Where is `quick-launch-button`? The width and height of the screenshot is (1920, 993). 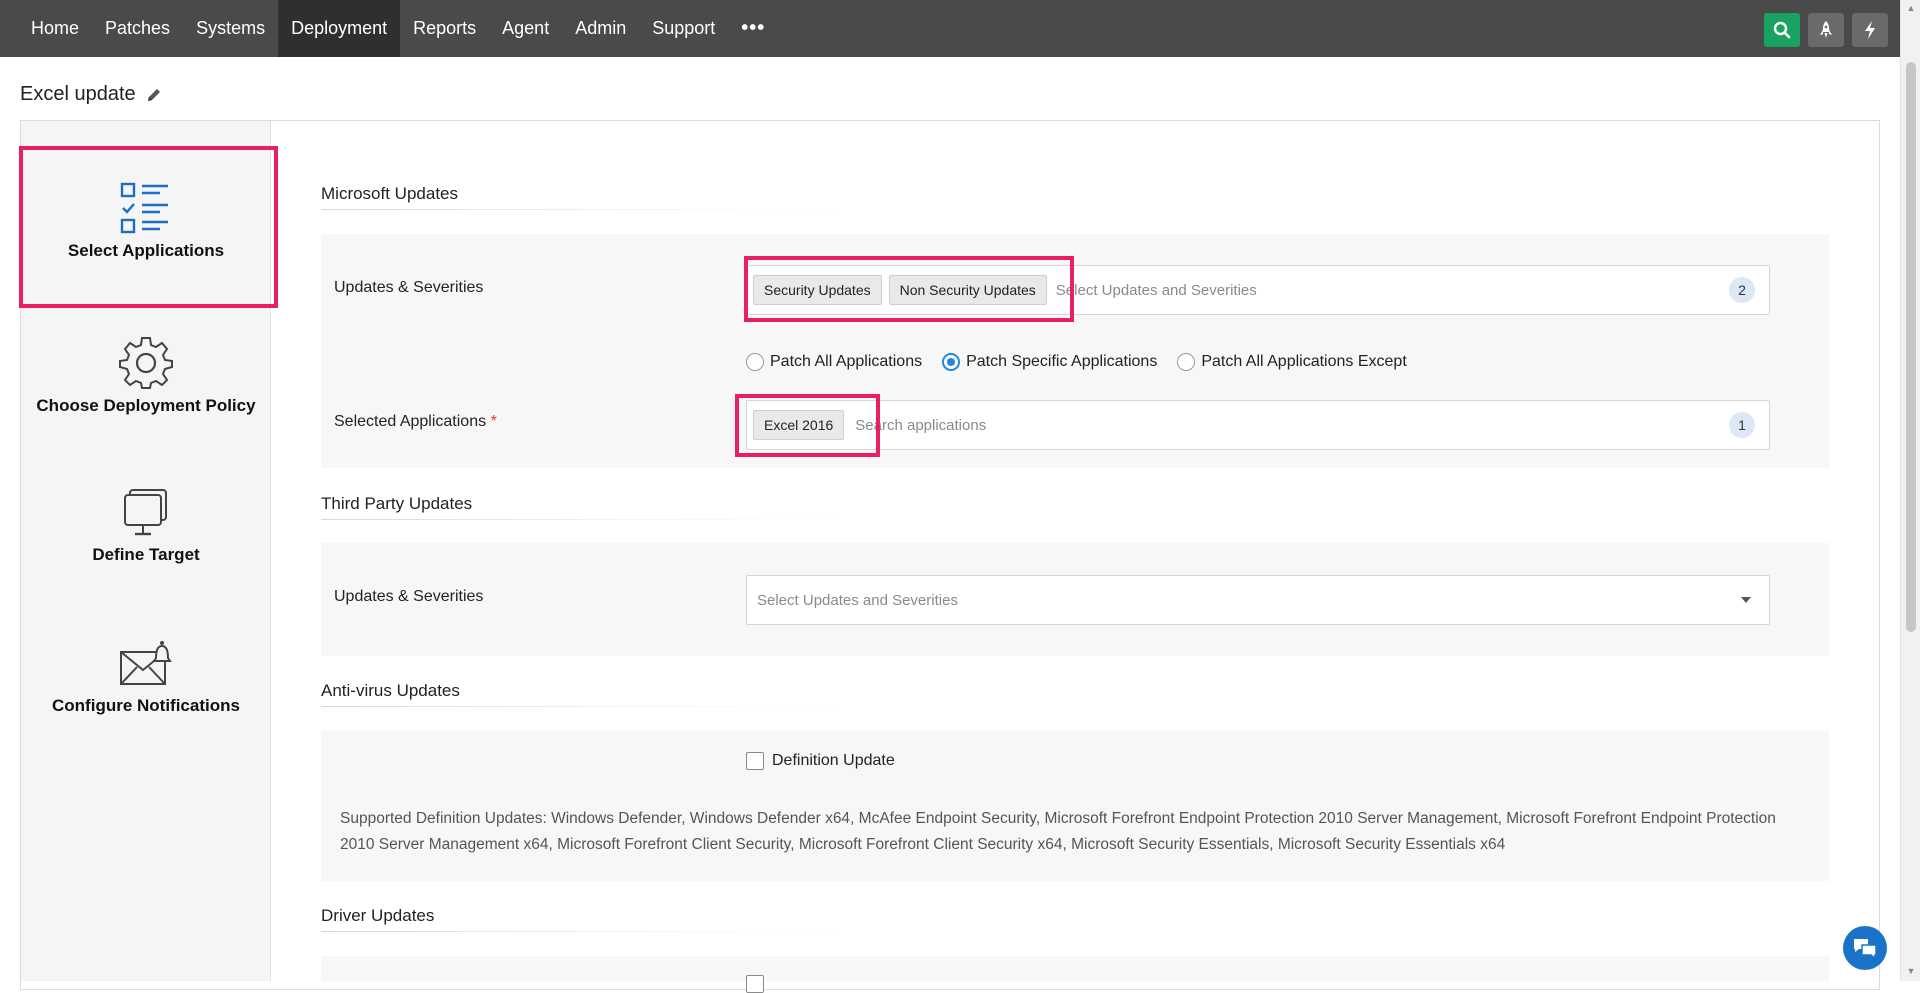 quick-launch-button is located at coordinates (1826, 30).